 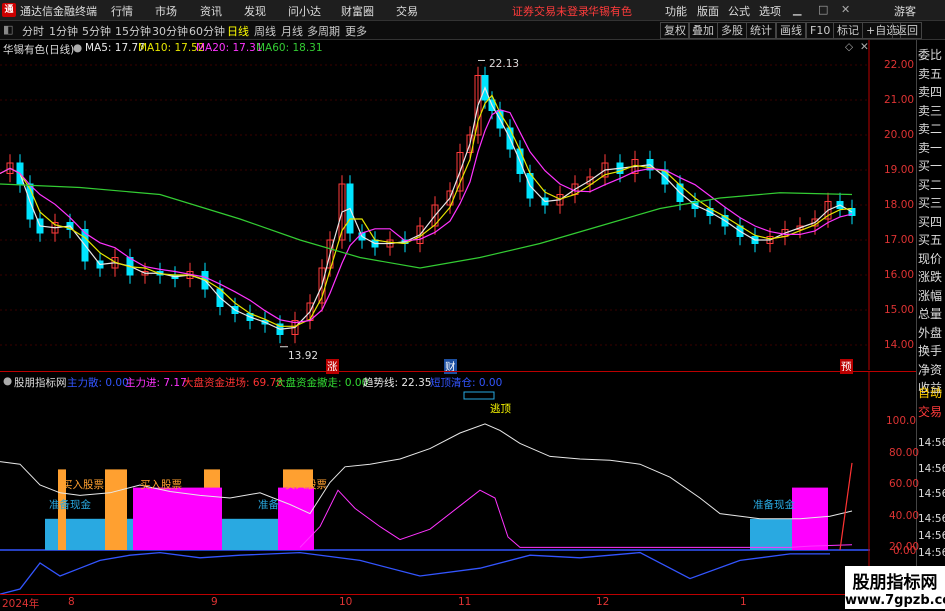 I want to click on high-price-label: 22.13, so click(x=504, y=64).